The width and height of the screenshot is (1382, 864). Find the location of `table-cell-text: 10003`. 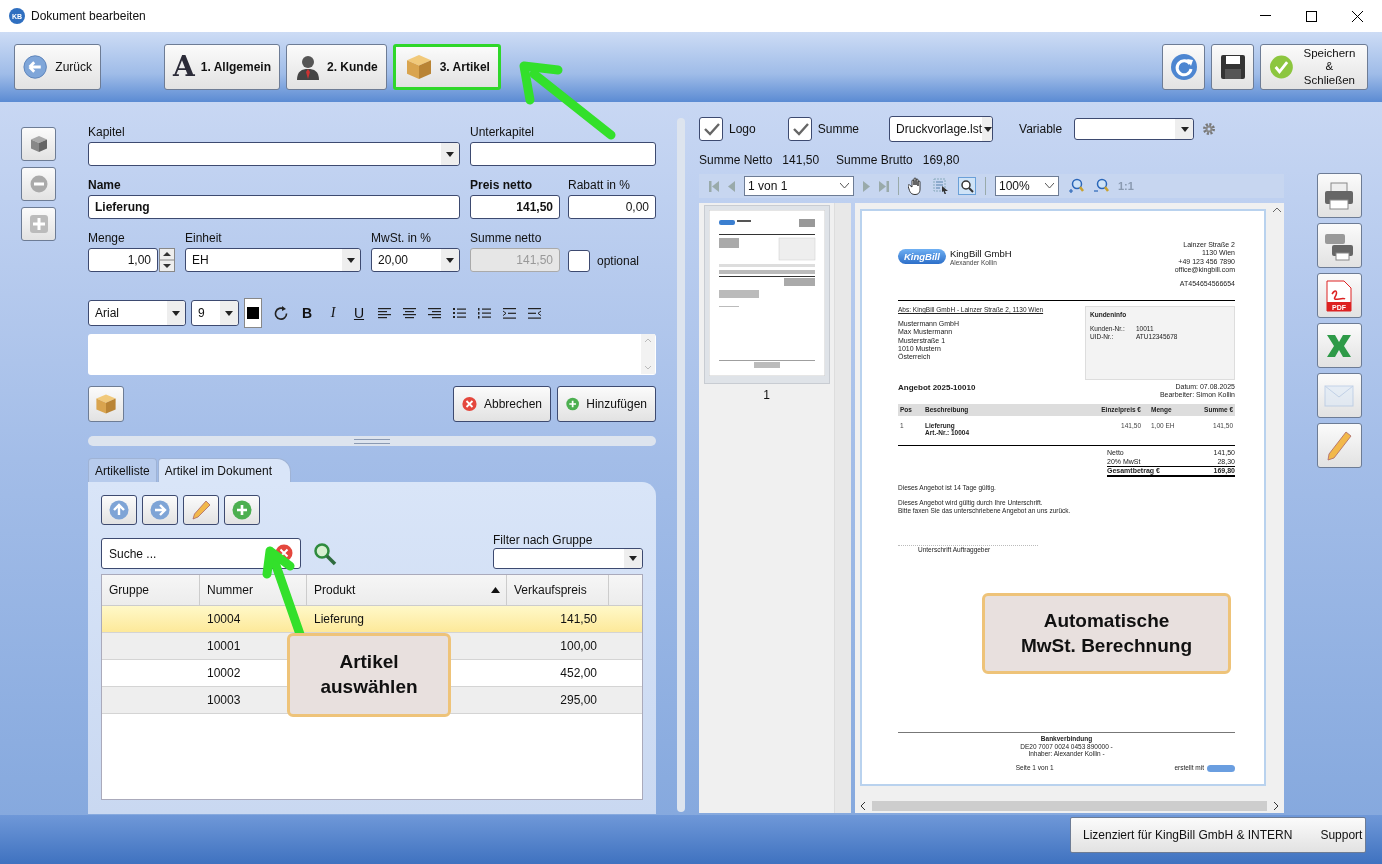

table-cell-text: 10003 is located at coordinates (224, 700).